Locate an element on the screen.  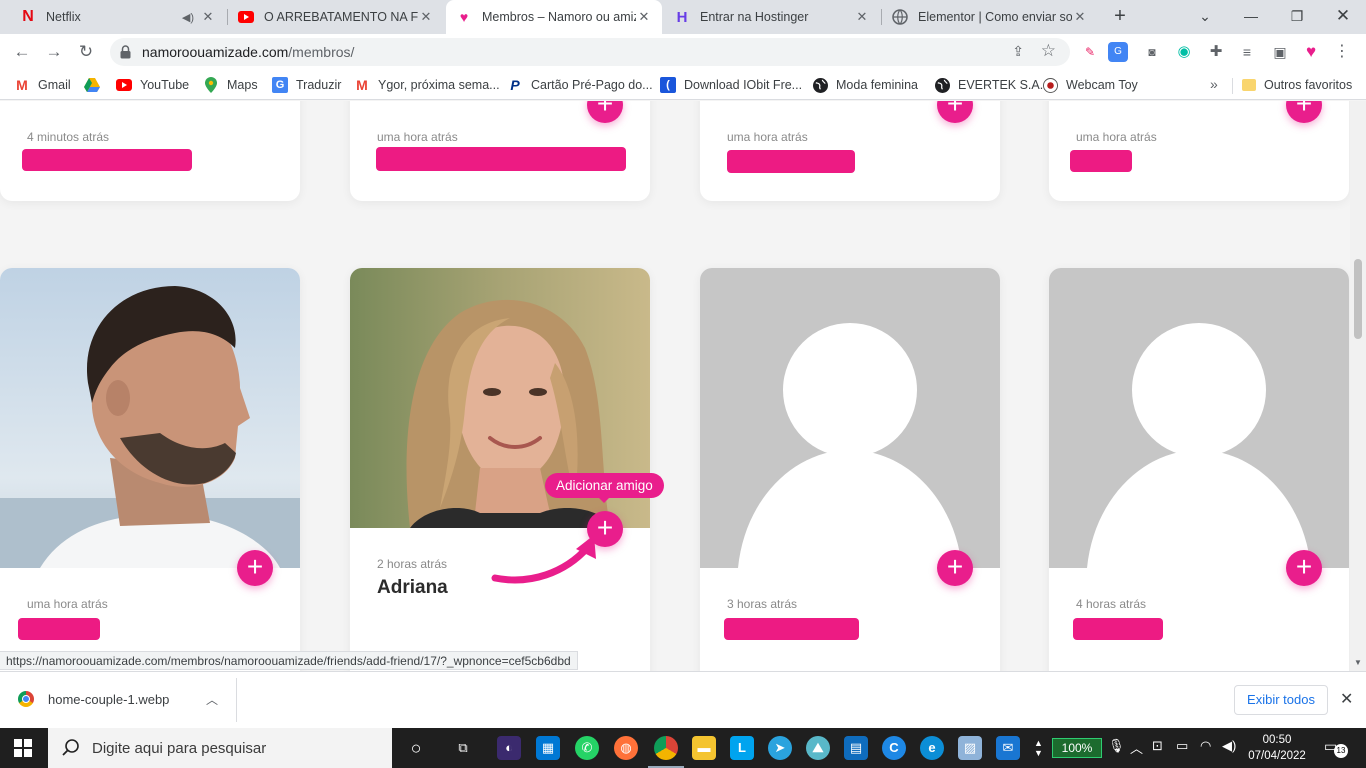
more-bookmarks-chevron-icon: » is located at coordinates (1214, 84).